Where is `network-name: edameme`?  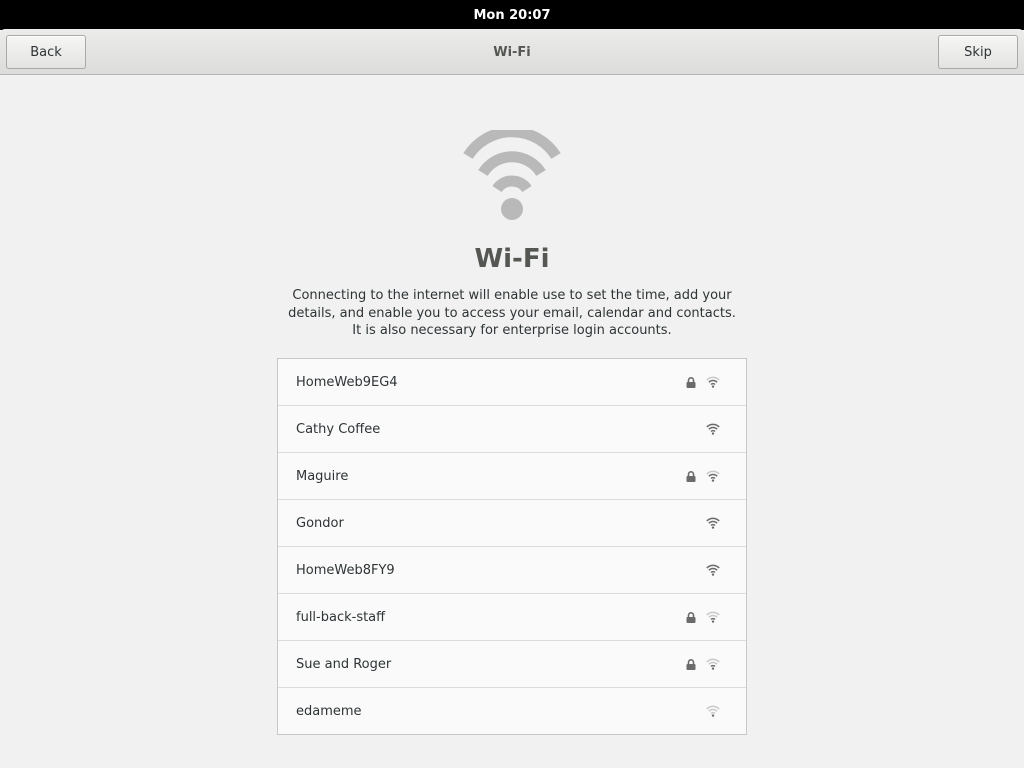 network-name: edameme is located at coordinates (329, 711).